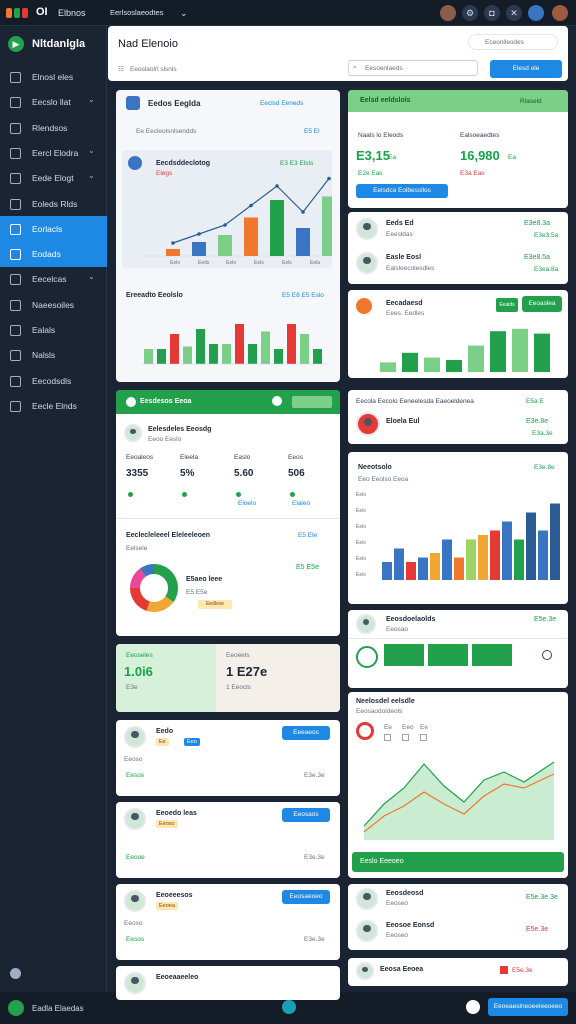 Image resolution: width=576 pixels, height=1024 pixels. What do you see at coordinates (312, 131) in the screenshot?
I see `card-a-sub-right: E5 El` at bounding box center [312, 131].